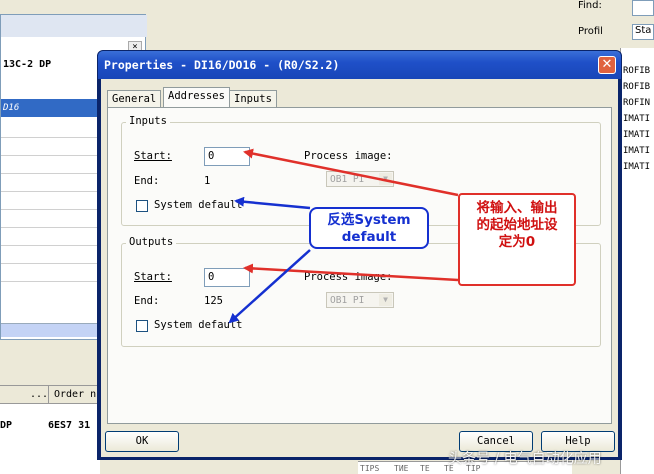 This screenshot has height=474, width=654. Describe the element at coordinates (198, 325) in the screenshot. I see `outputs-system-default-label: System default` at that location.